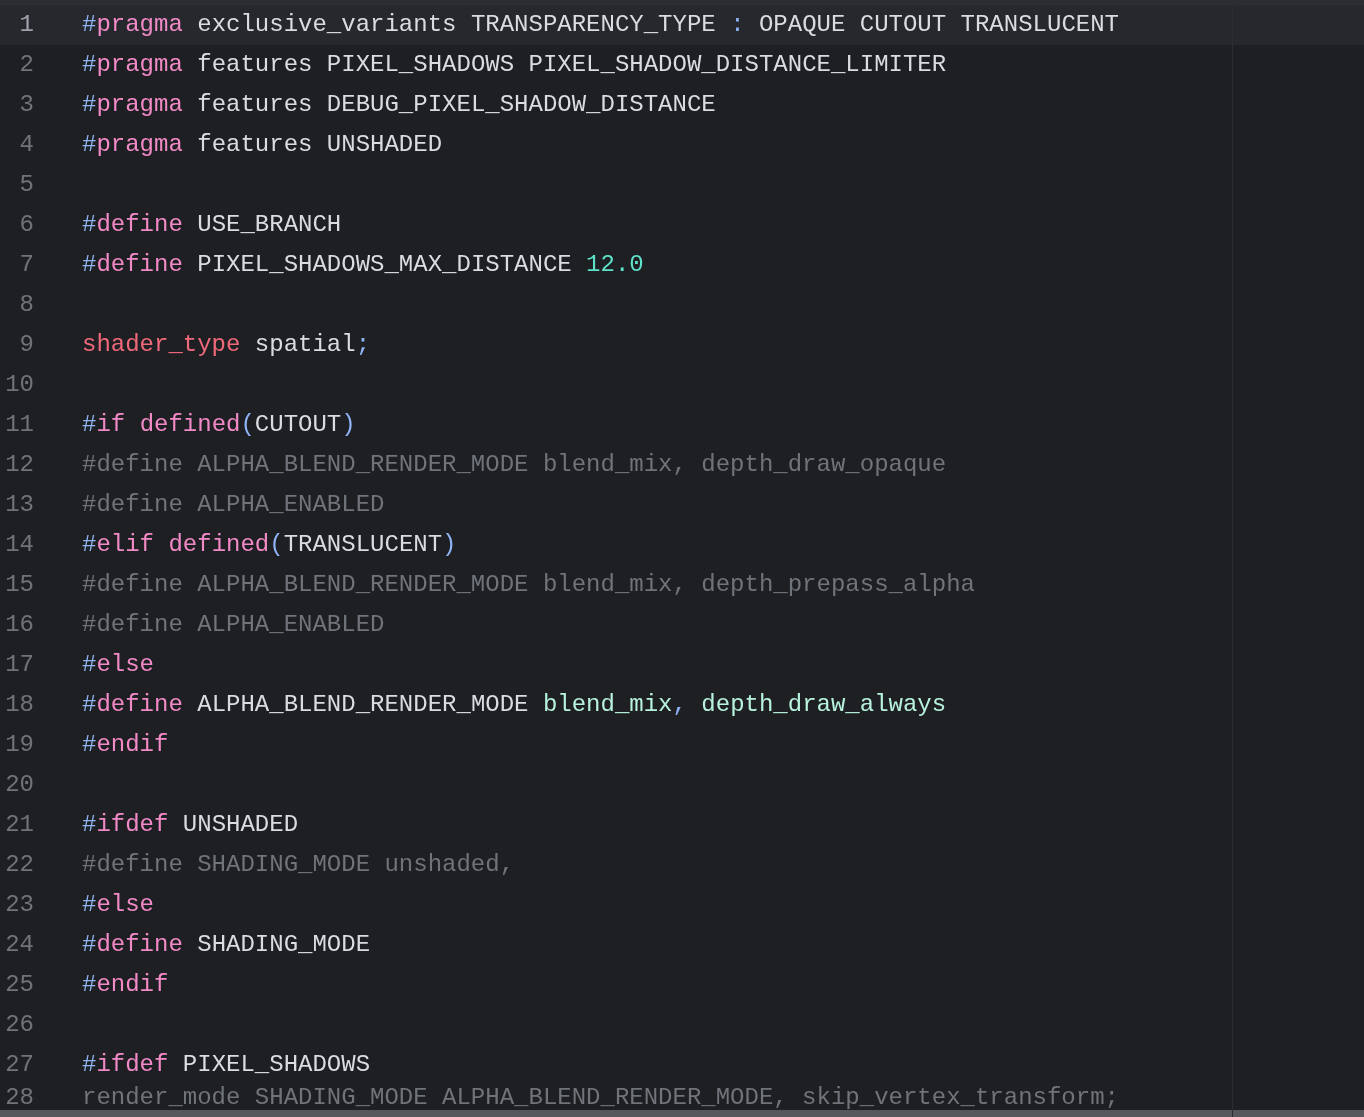 The height and width of the screenshot is (1117, 1364). I want to click on line-number: 10, so click(19, 385).